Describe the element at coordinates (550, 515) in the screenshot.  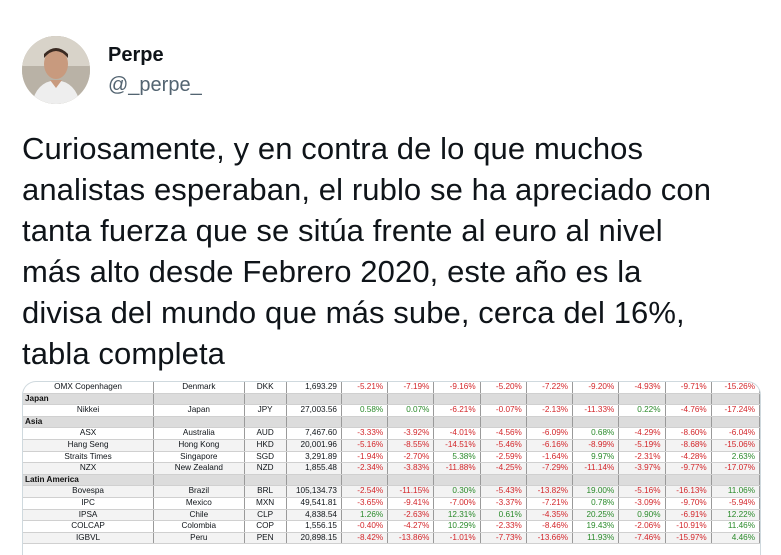
I see `return-cell: -4.35%` at that location.